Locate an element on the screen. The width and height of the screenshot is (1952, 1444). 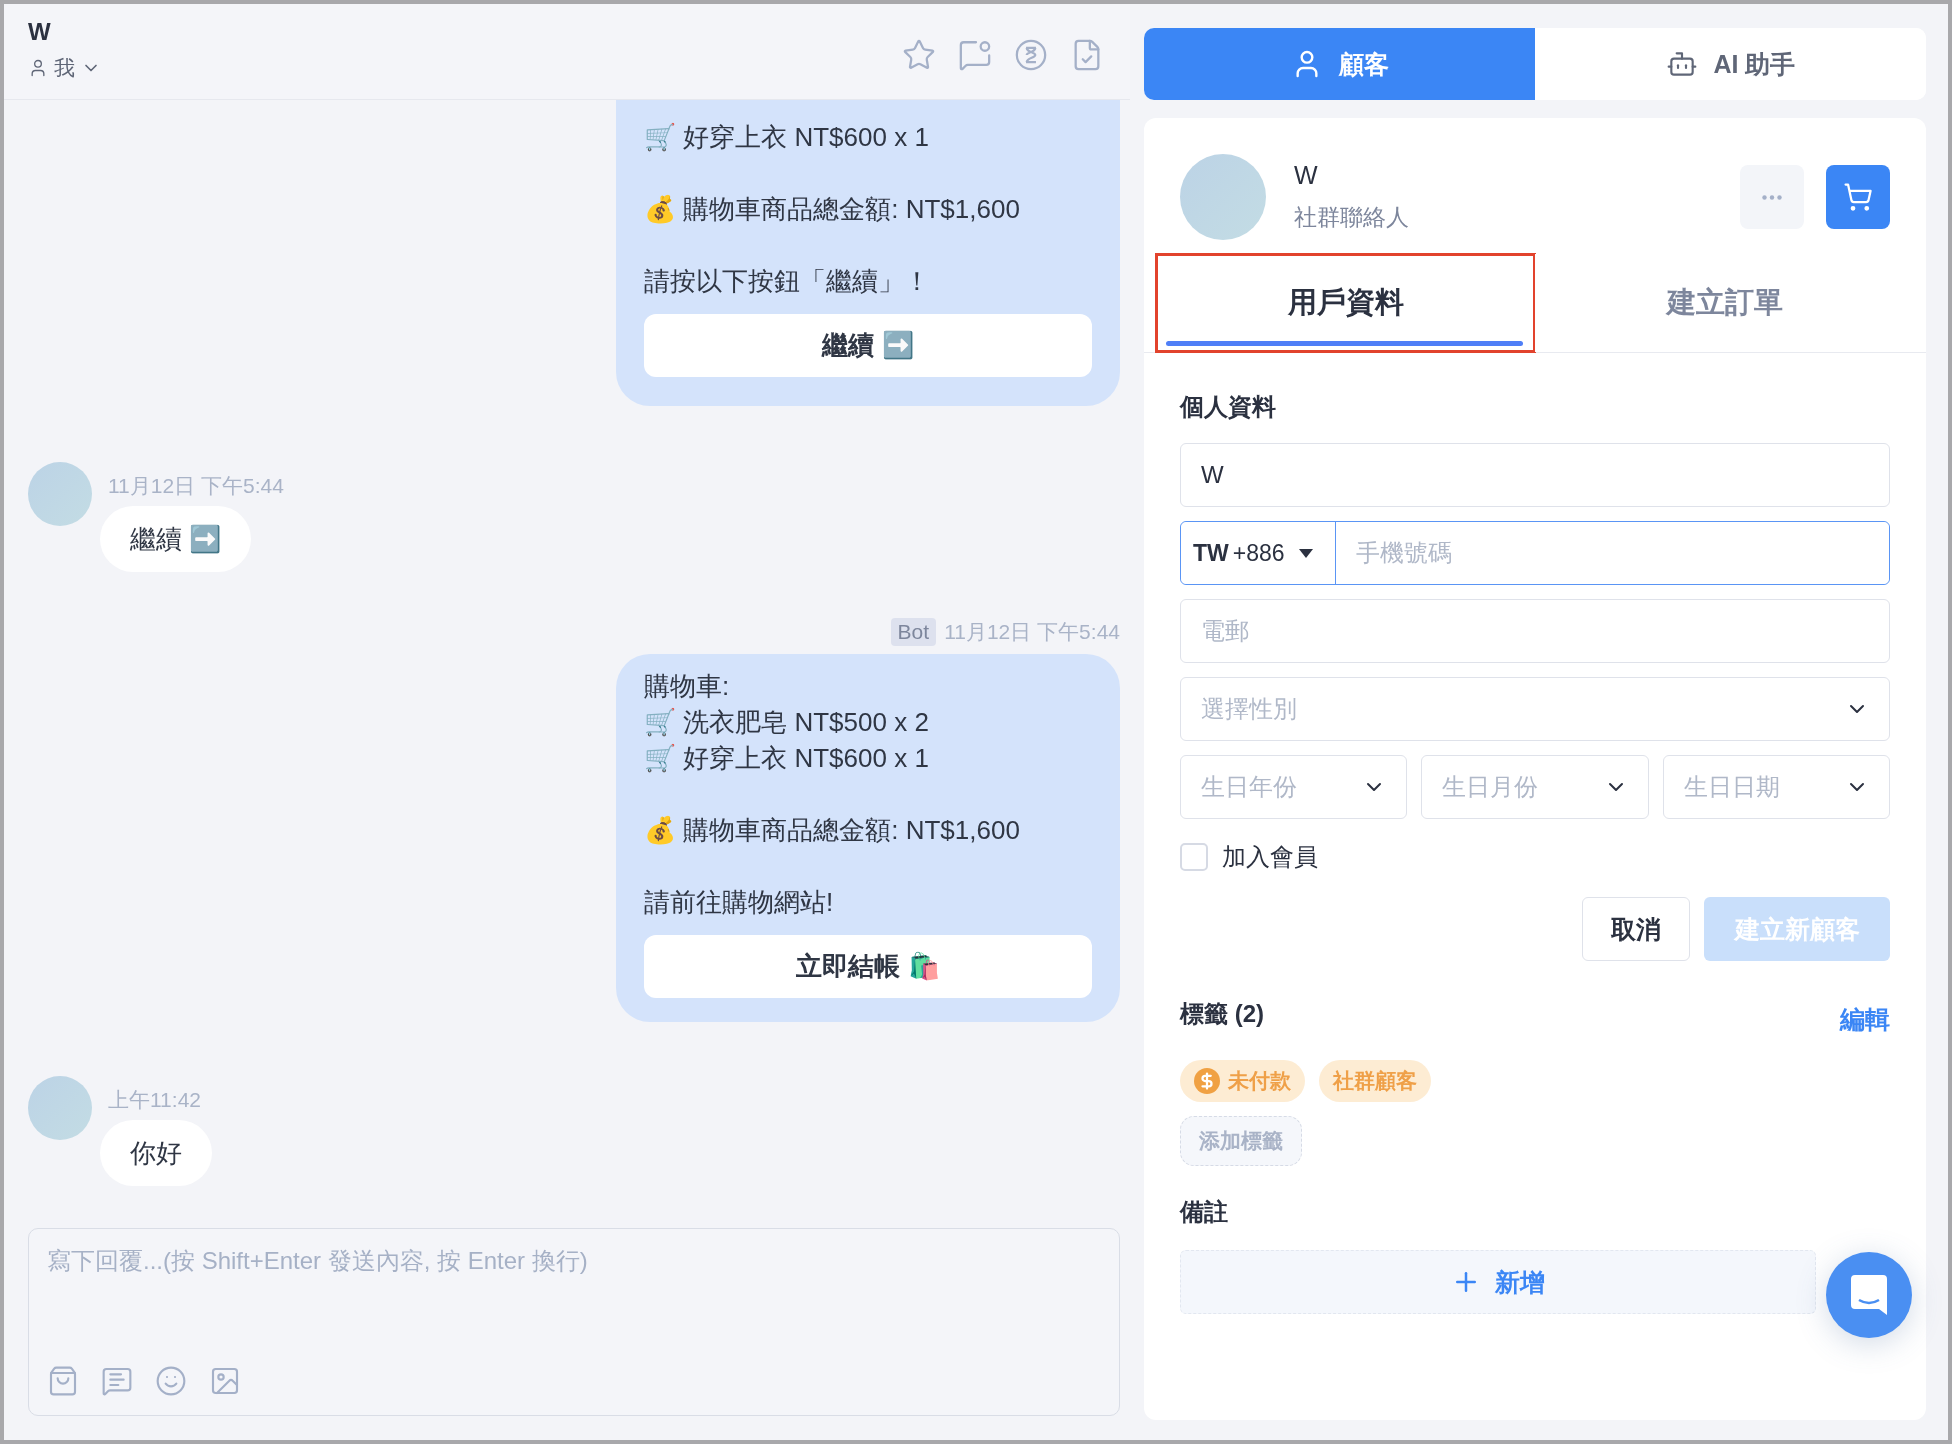
more-button is located at coordinates (1772, 197).